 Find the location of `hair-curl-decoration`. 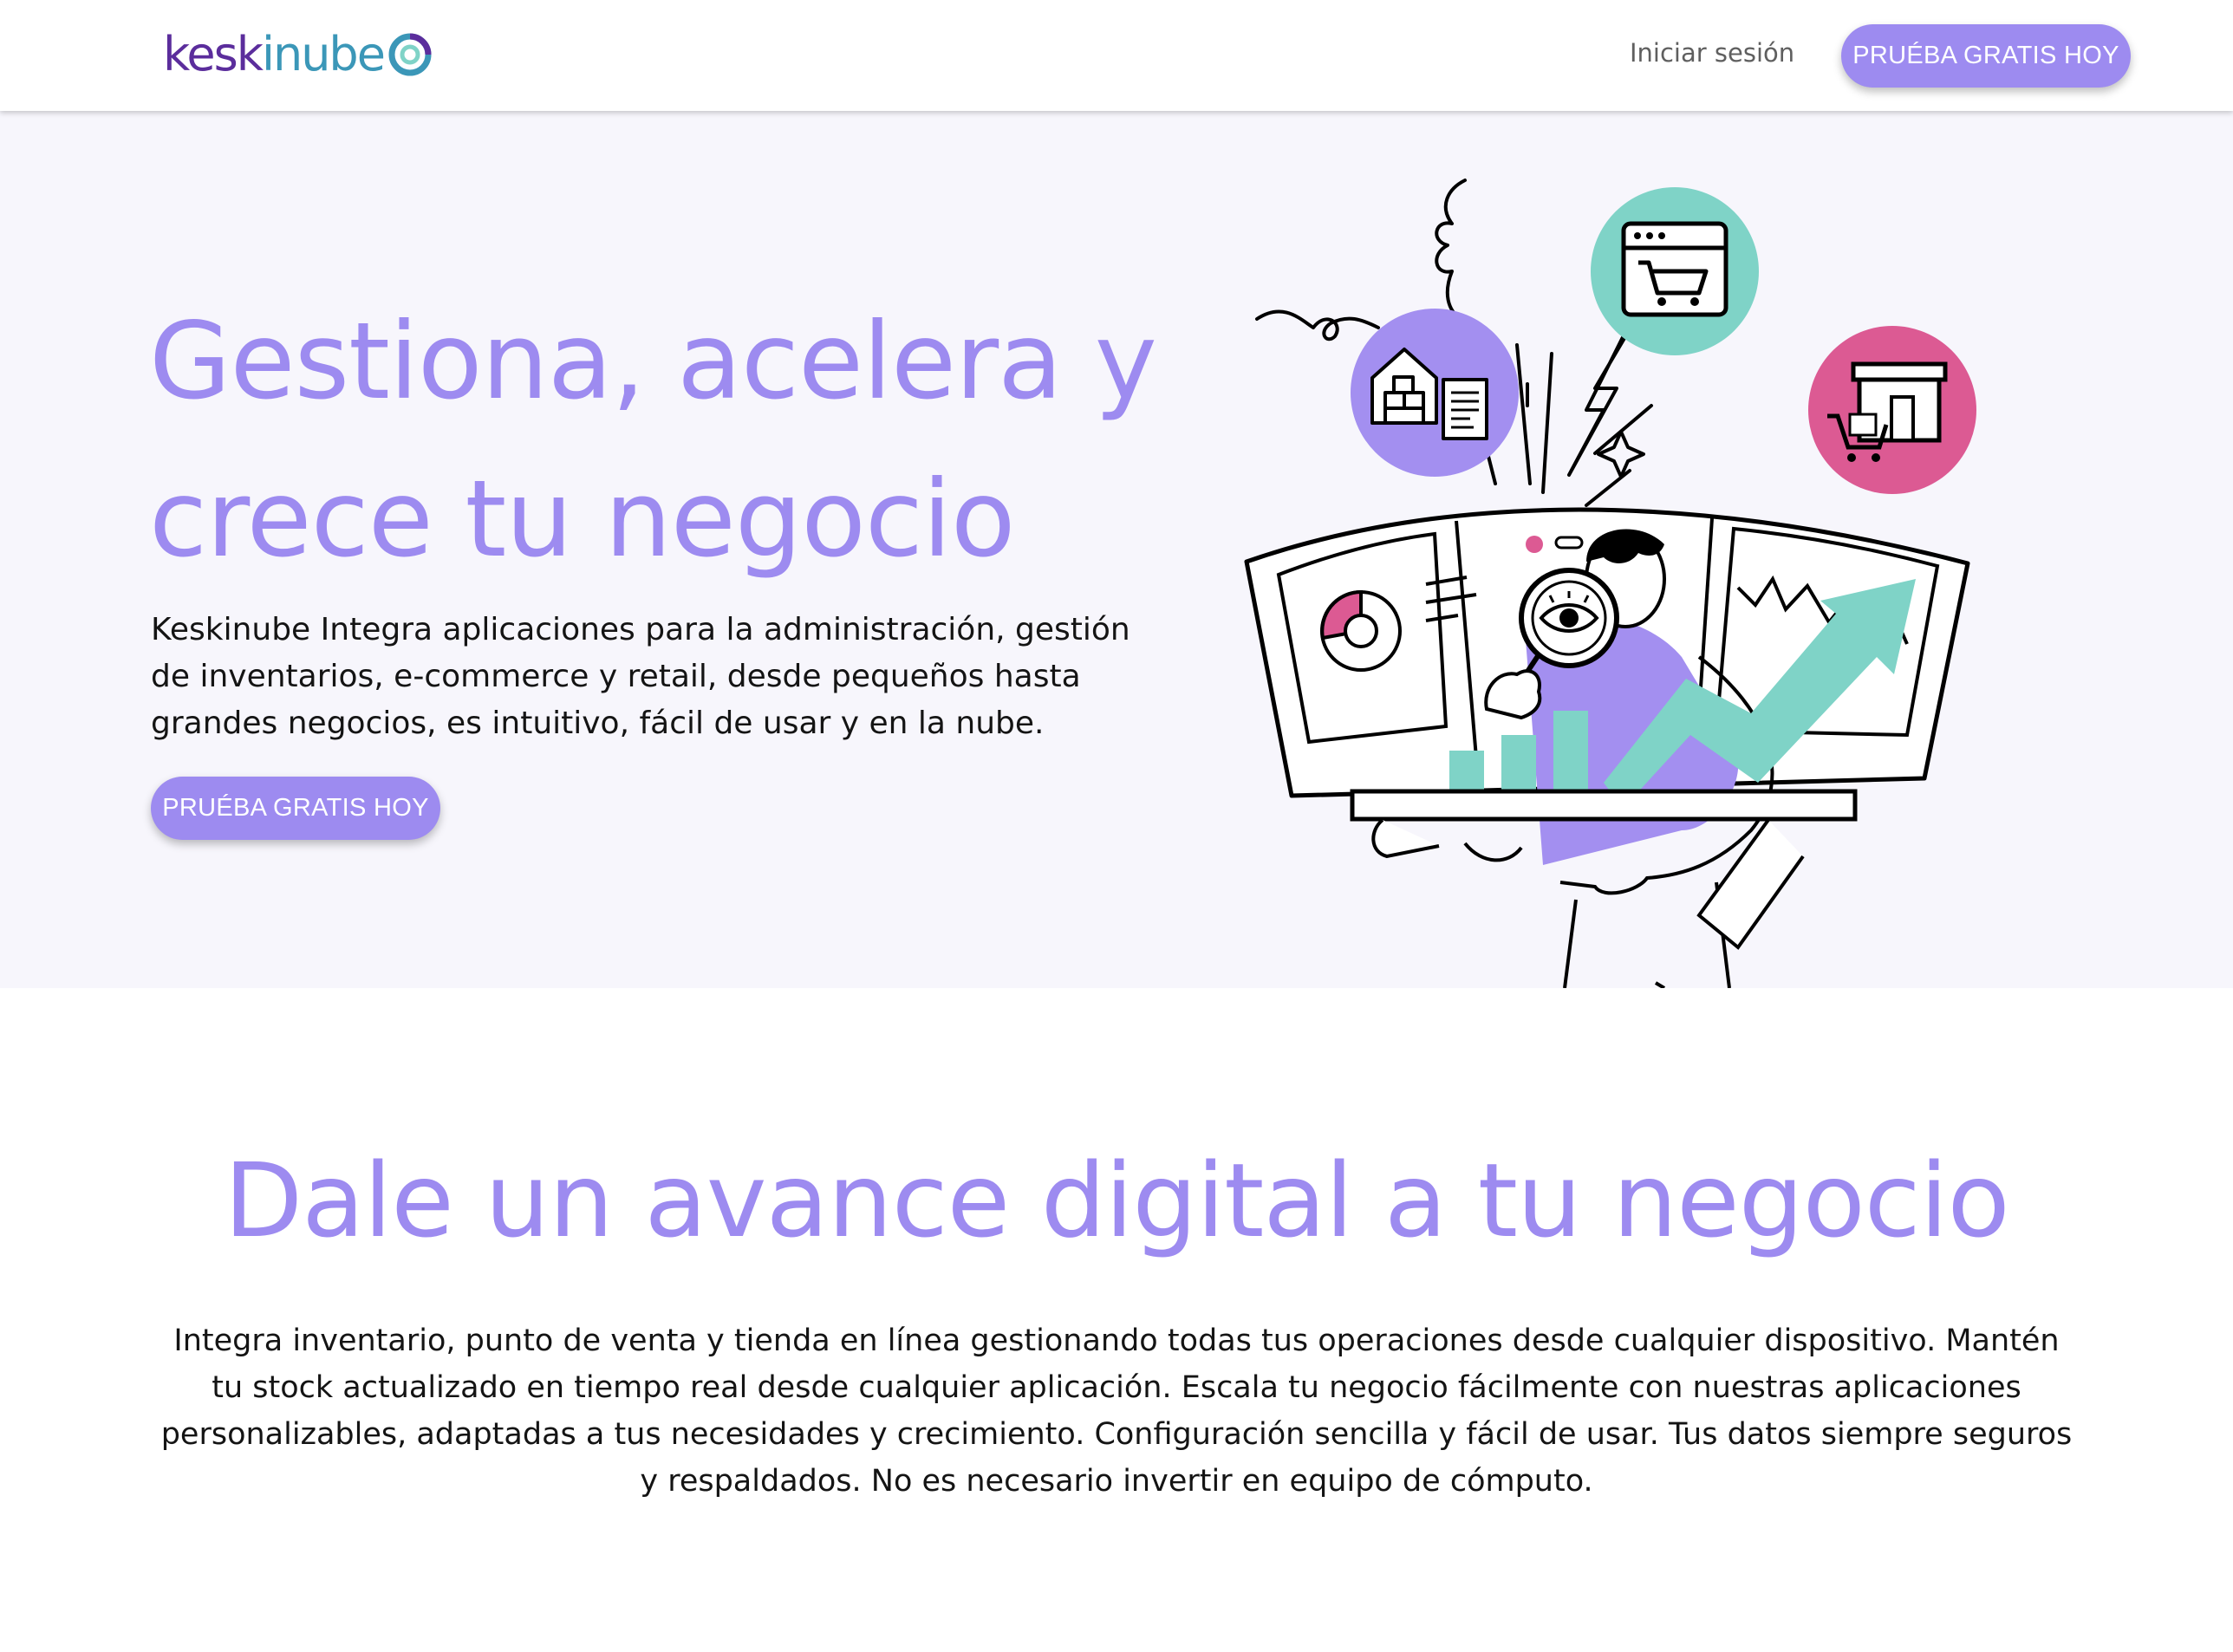

hair-curl-decoration is located at coordinates (1451, 250).